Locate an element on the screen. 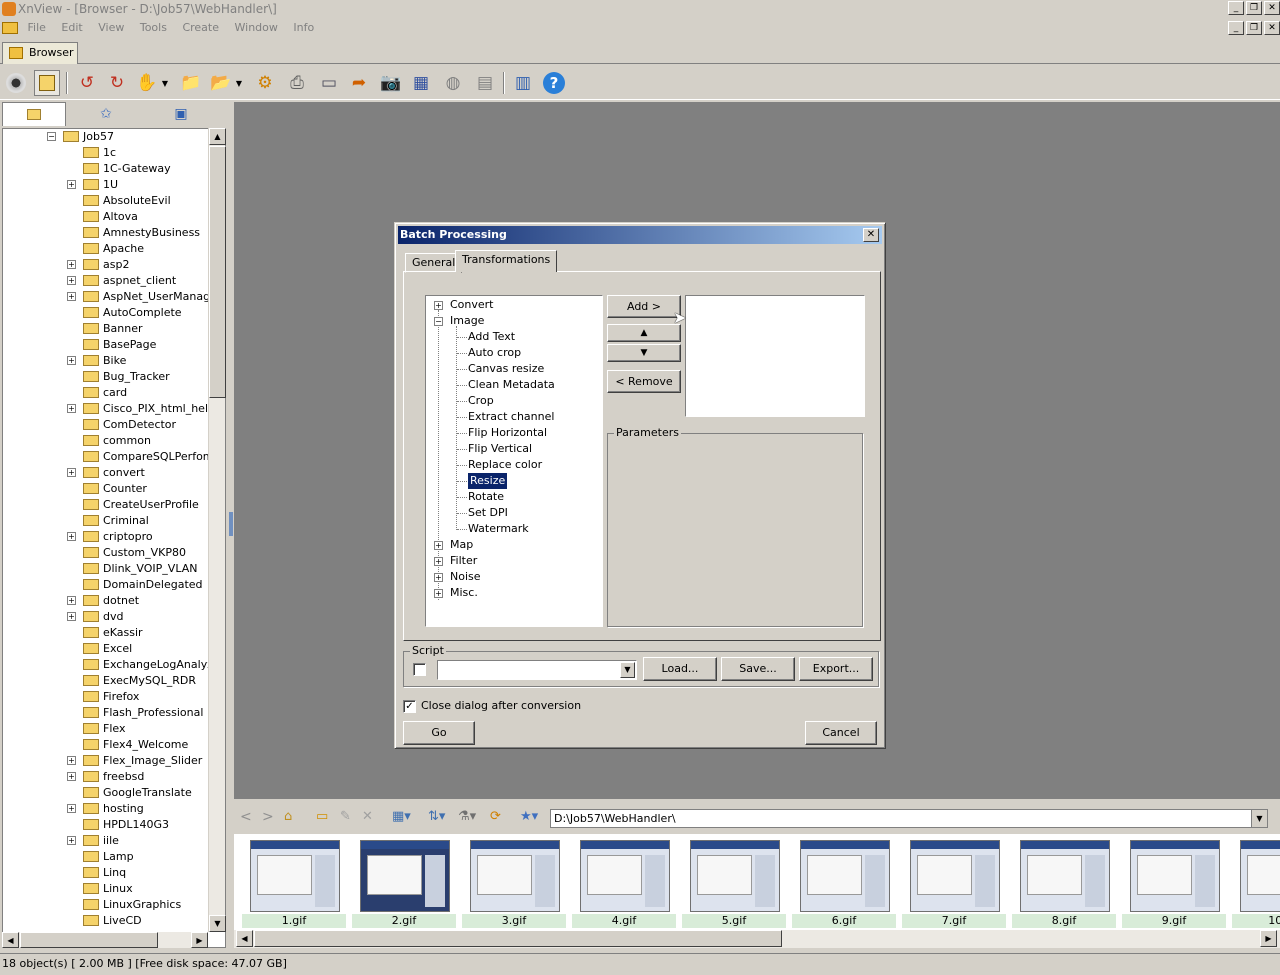 Image resolution: width=1280 pixels, height=975 pixels. thumbnail: 10.gif is located at coordinates (1256, 883).